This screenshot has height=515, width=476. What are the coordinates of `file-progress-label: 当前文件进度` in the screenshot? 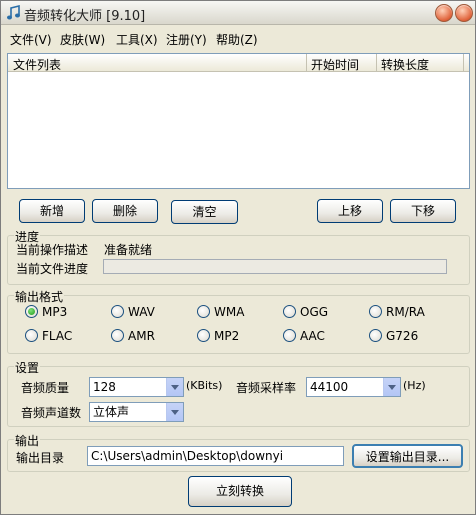 It's located at (52, 269).